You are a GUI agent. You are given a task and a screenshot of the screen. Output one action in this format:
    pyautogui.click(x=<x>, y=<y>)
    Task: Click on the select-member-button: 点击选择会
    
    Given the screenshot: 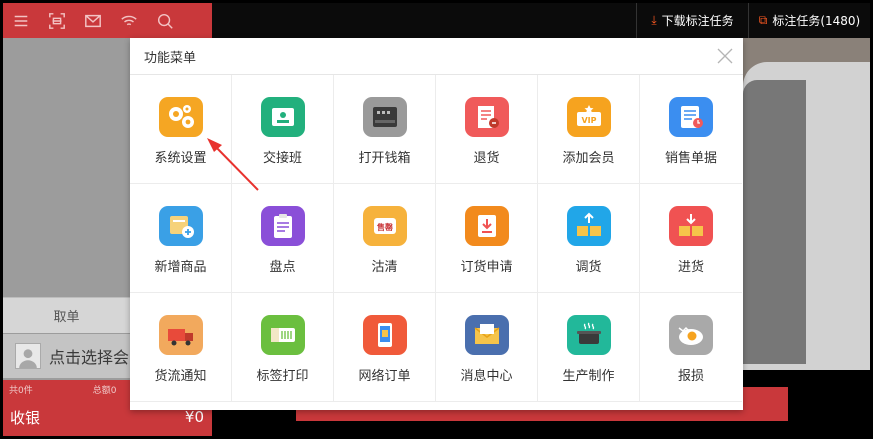 What is the action you would take?
    pyautogui.click(x=66, y=356)
    